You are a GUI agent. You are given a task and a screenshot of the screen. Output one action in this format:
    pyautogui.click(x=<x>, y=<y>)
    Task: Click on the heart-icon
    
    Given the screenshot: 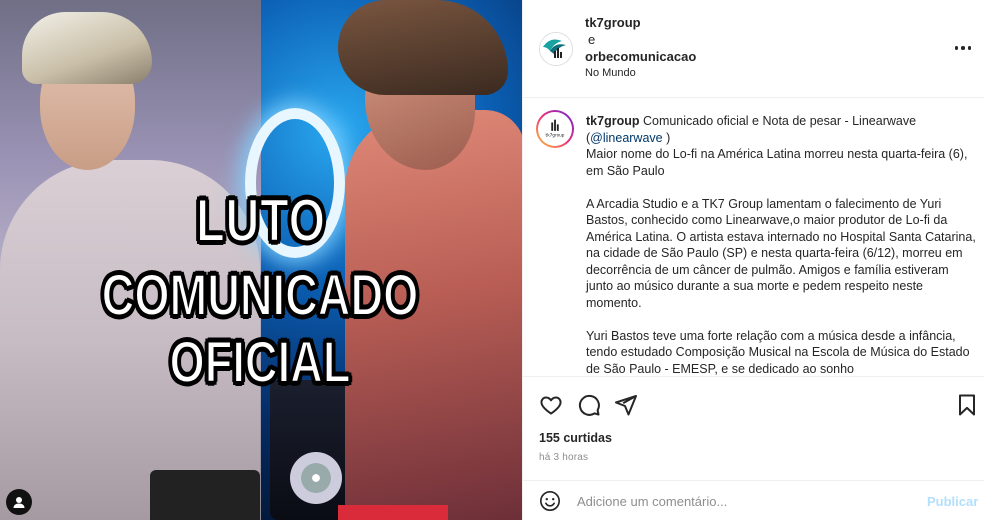 What is the action you would take?
    pyautogui.click(x=551, y=405)
    